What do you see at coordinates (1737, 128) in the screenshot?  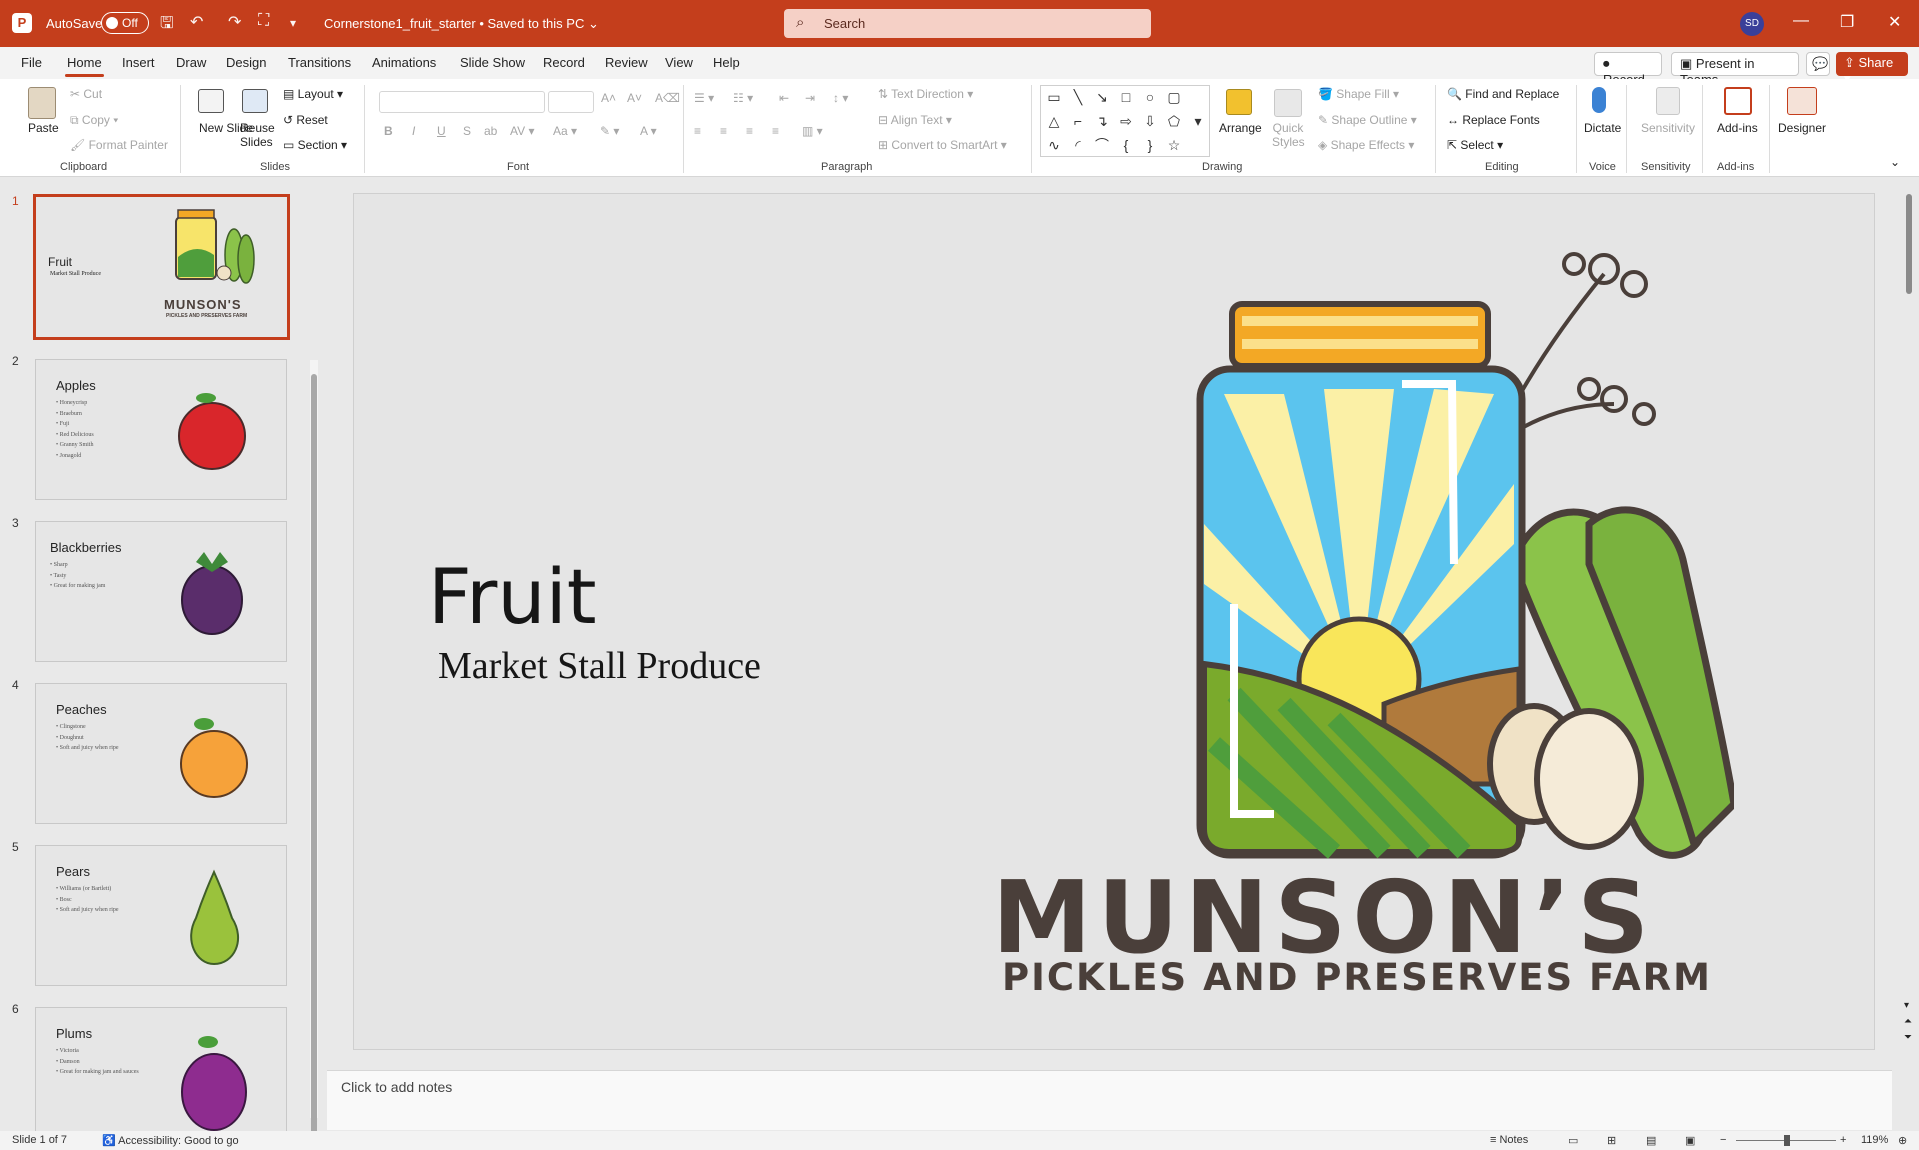 I see `add-ins-button: Add-ins` at bounding box center [1737, 128].